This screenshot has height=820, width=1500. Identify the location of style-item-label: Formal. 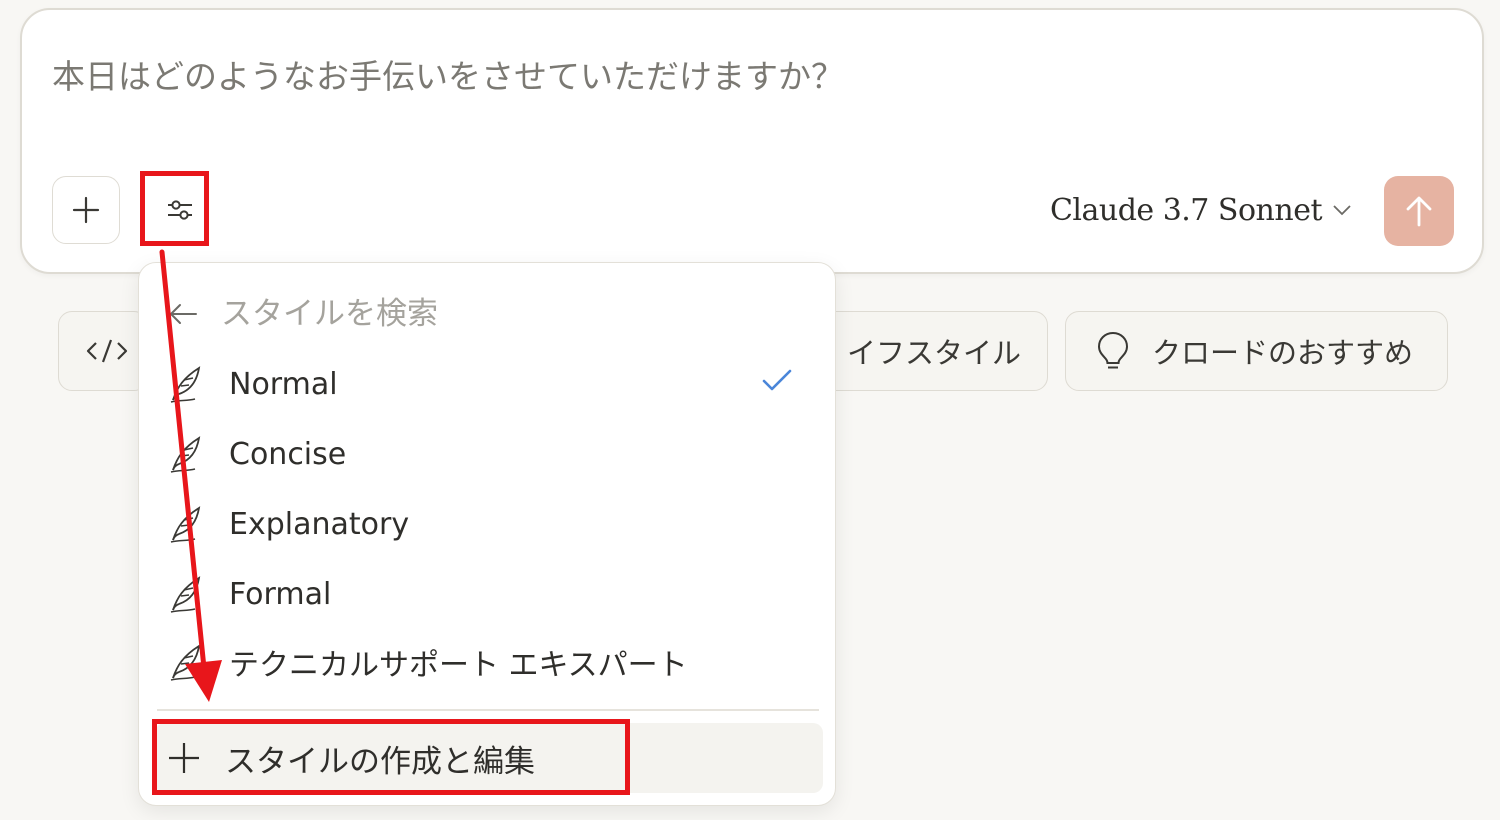
(280, 594).